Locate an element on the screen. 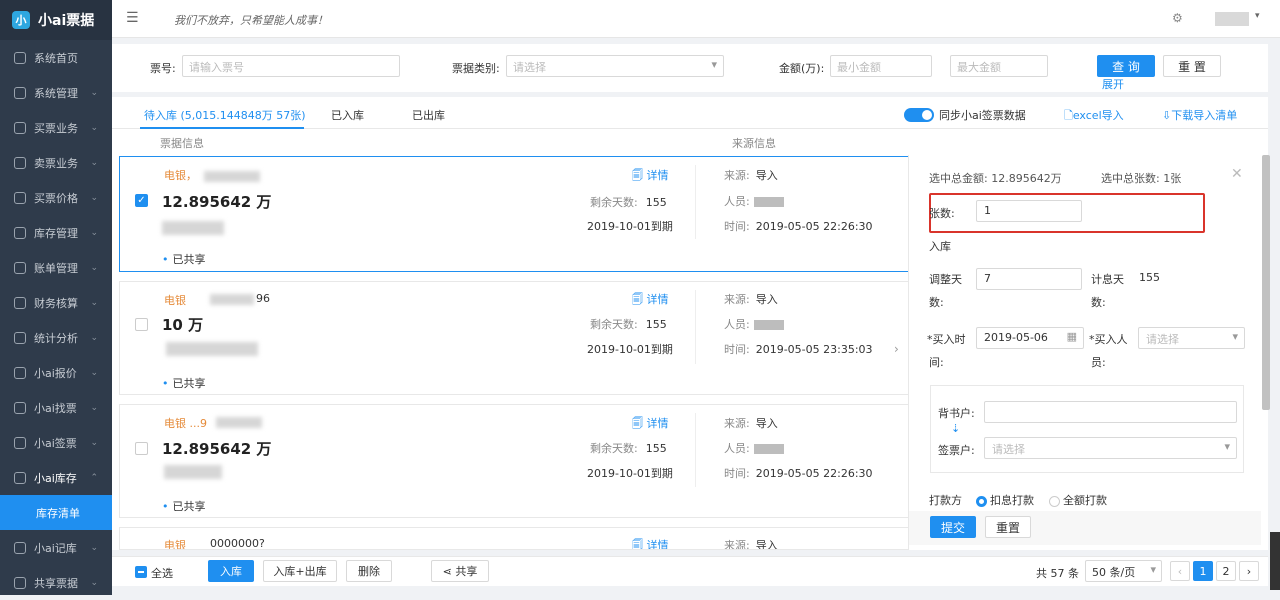 The width and height of the screenshot is (1280, 600). source-label: 来源: is located at coordinates (737, 544).